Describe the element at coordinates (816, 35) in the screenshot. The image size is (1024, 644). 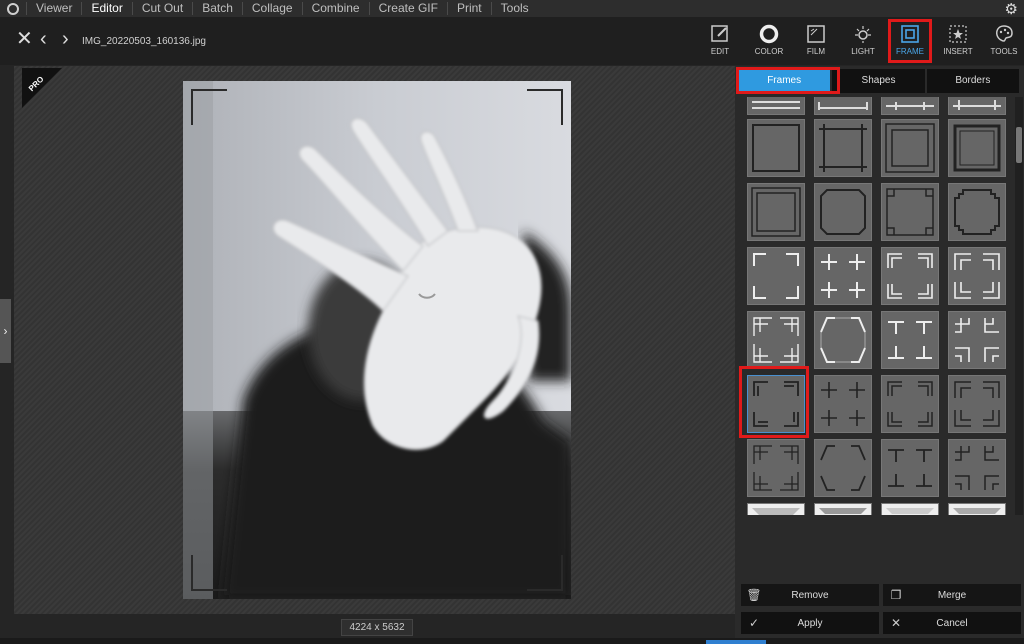
I see `film-icon` at that location.